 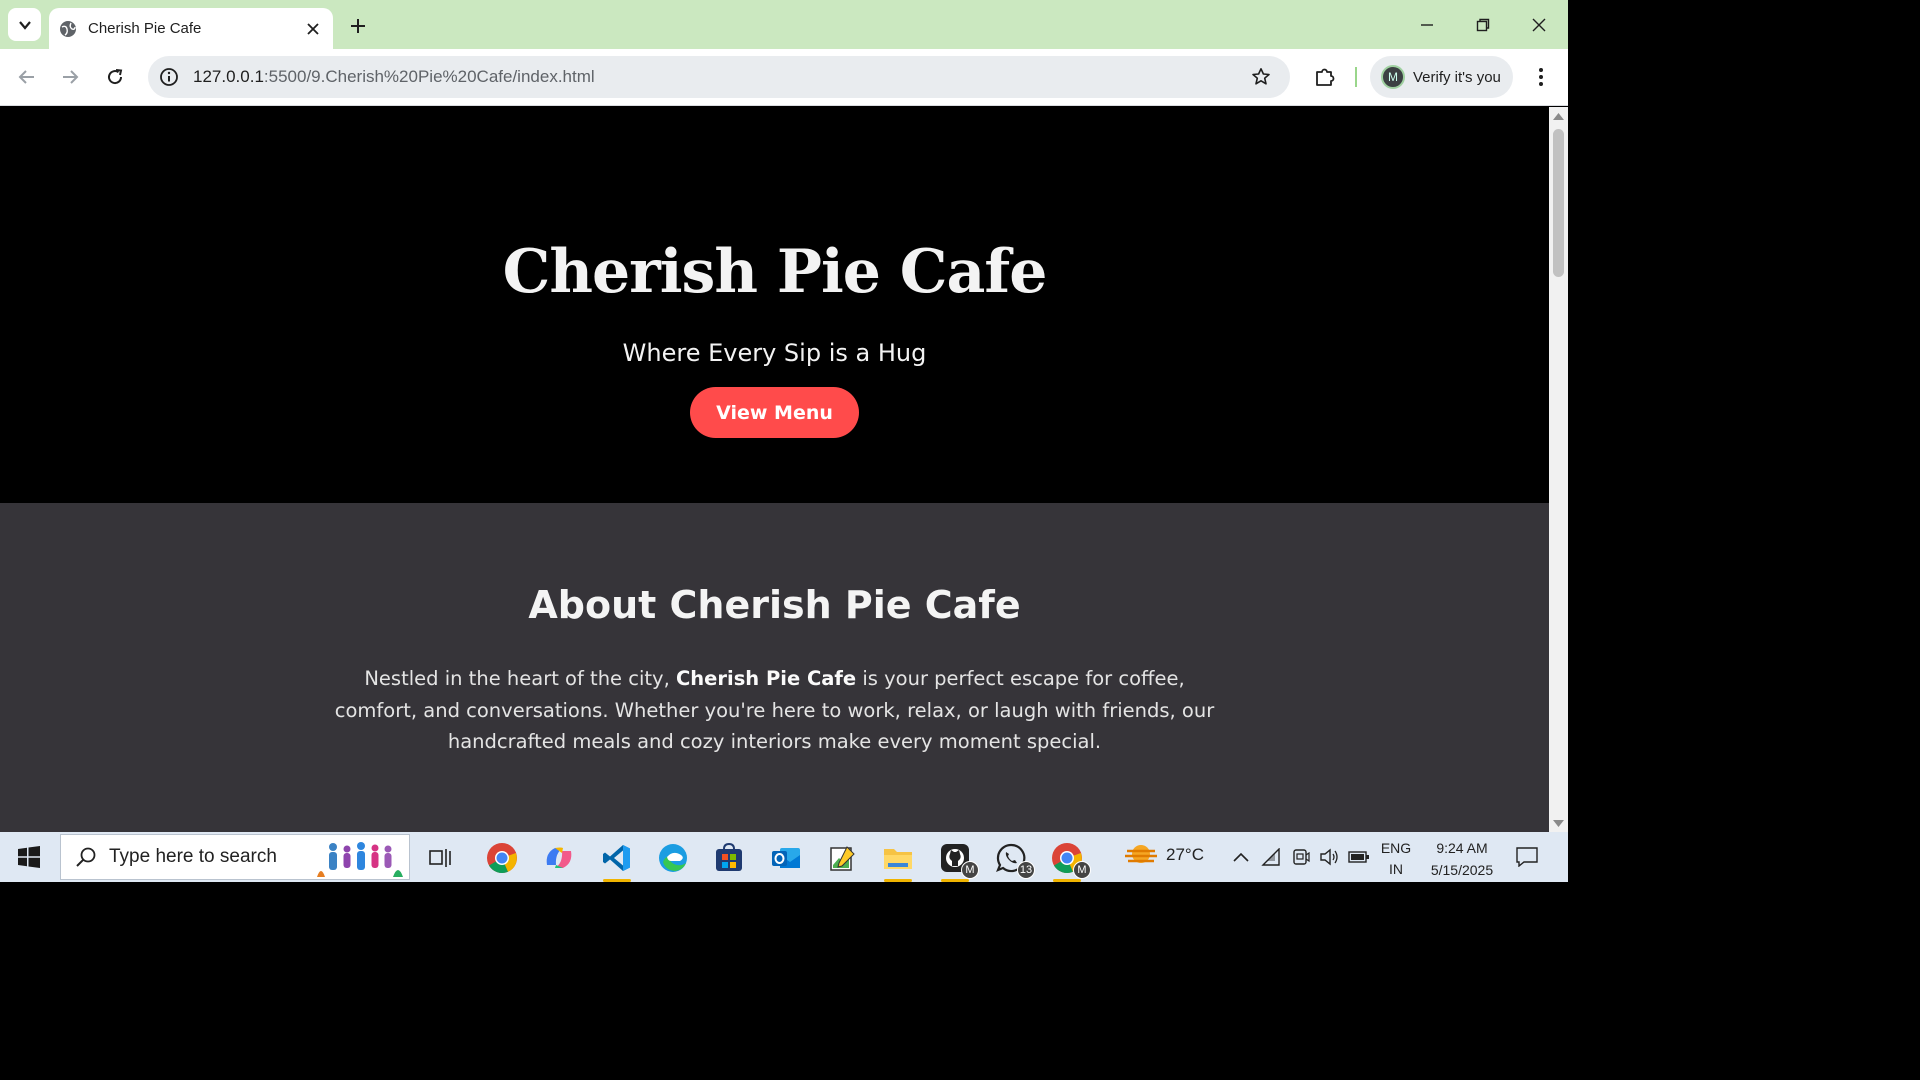 I want to click on store-icon, so click(x=729, y=857).